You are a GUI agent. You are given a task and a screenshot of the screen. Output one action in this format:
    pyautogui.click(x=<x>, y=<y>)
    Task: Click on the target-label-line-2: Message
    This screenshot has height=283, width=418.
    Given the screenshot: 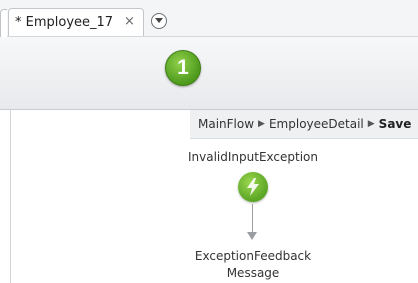 What is the action you would take?
    pyautogui.click(x=253, y=273)
    